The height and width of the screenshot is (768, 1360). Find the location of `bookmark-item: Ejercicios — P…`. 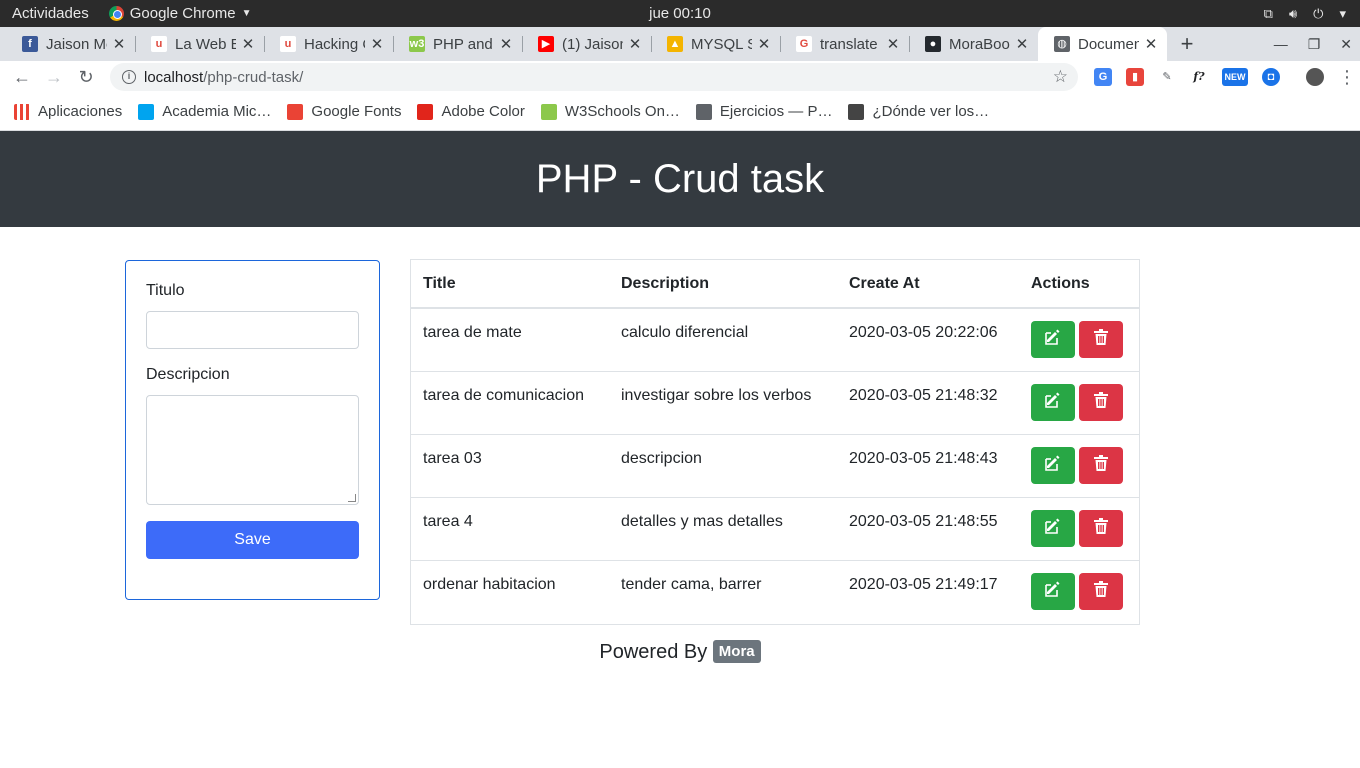

bookmark-item: Ejercicios — P… is located at coordinates (764, 111).